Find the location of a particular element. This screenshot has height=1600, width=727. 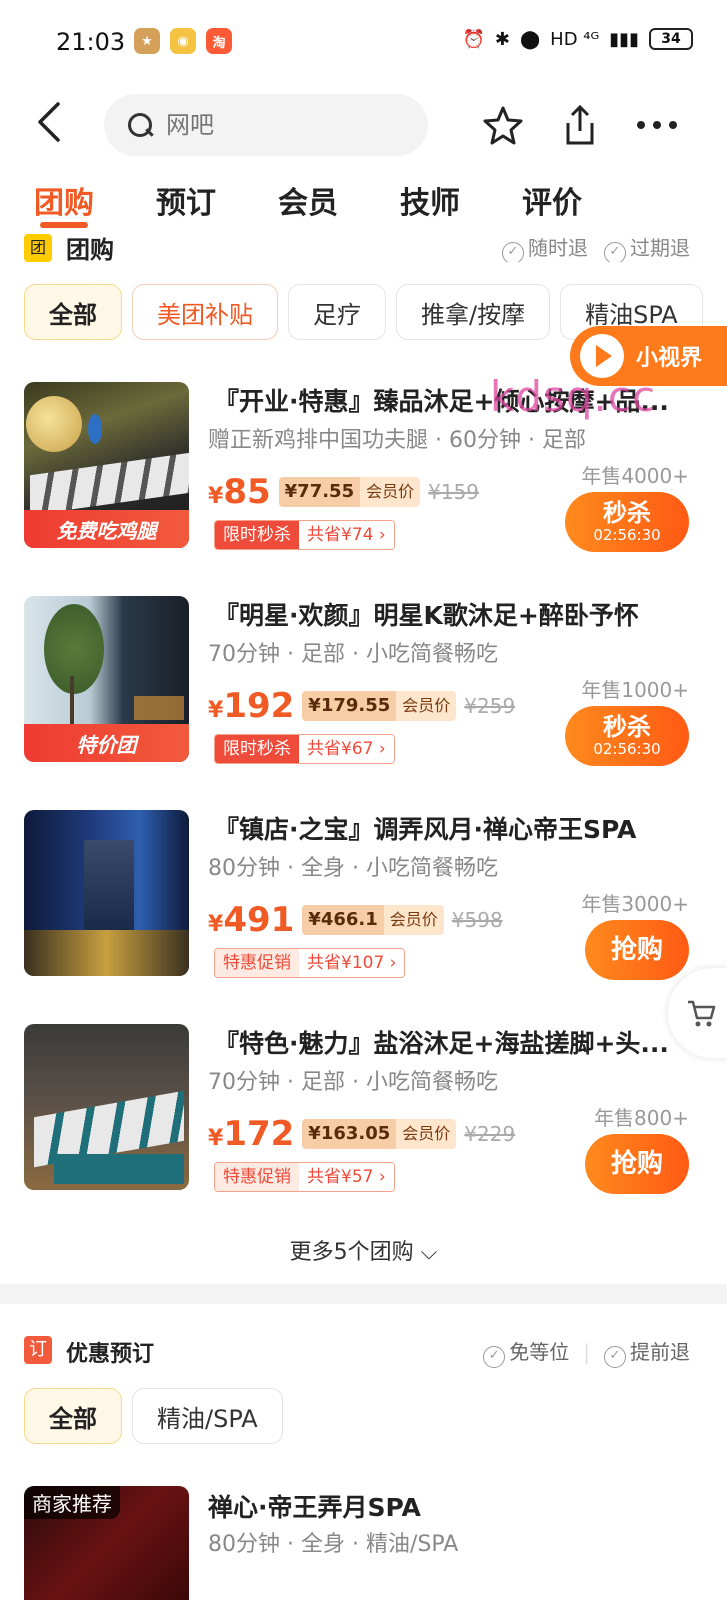

member-price-tag: ¥179.55 会员价 is located at coordinates (379, 706).